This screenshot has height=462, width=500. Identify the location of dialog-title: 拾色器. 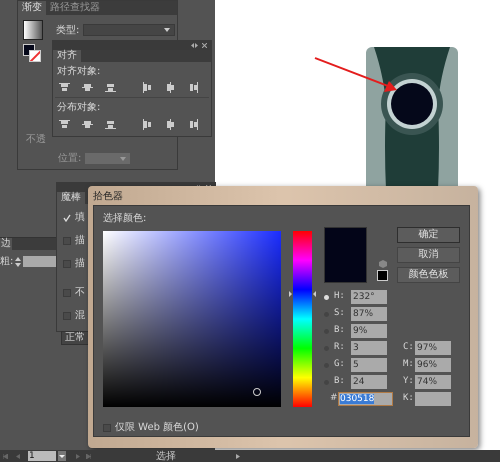
(108, 197).